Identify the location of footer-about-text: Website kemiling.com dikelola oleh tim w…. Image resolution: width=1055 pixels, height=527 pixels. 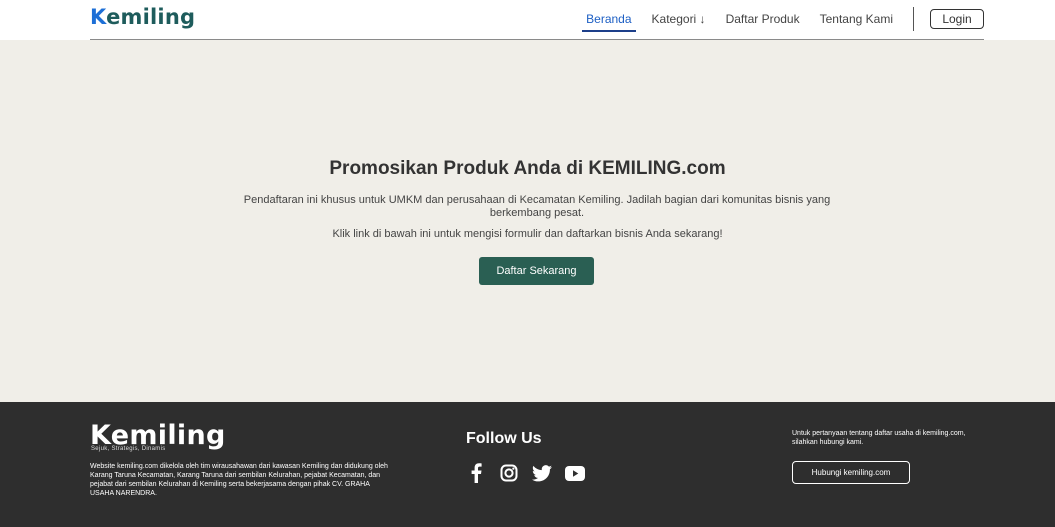
(239, 480).